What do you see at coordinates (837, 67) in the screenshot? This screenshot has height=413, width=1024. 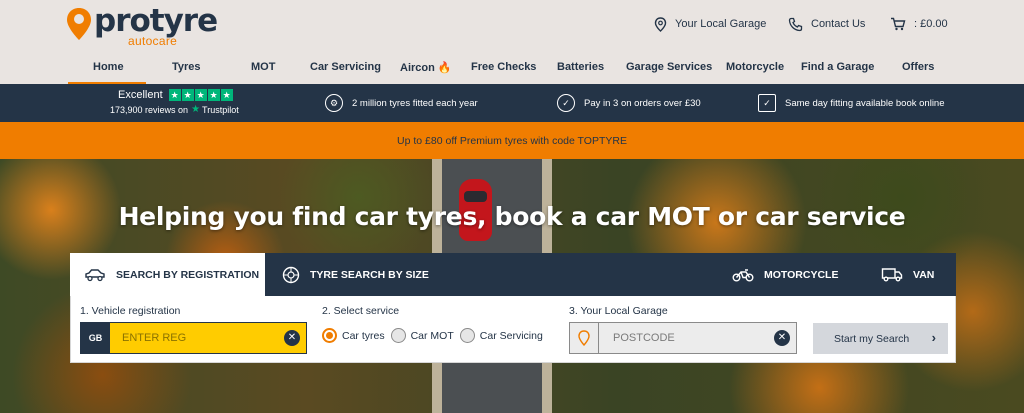 I see `nav-find-a-garage: Find a Garage` at bounding box center [837, 67].